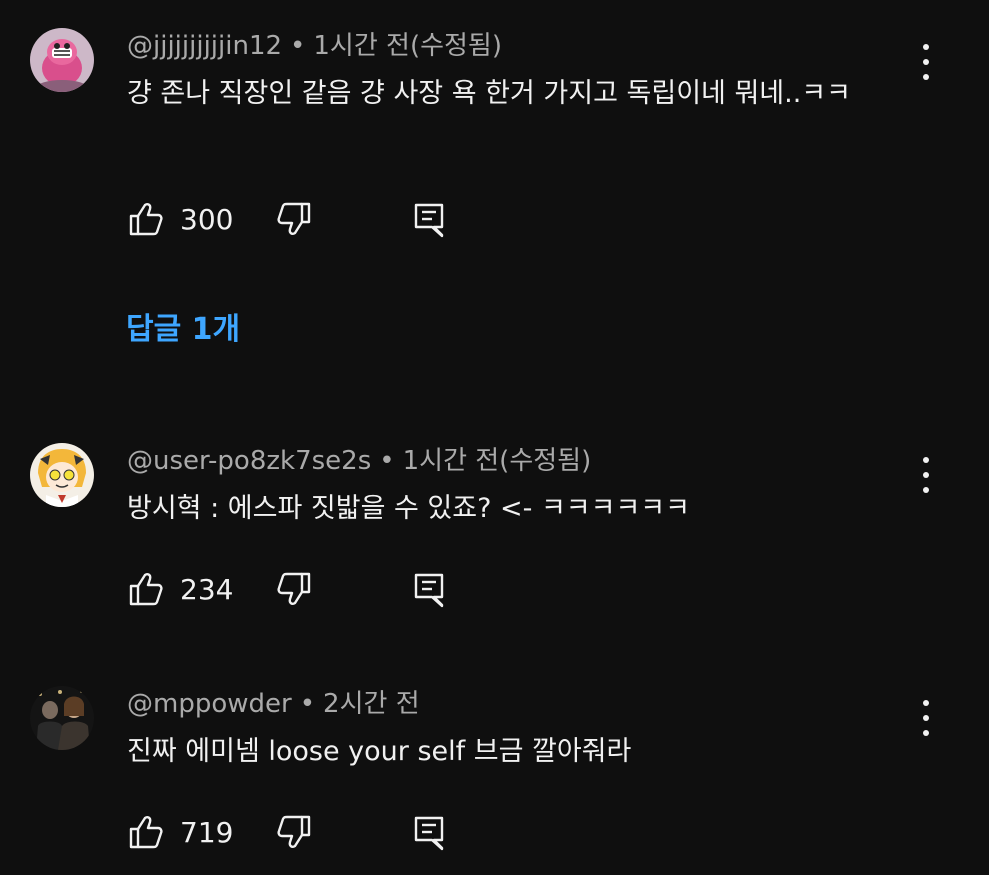  Describe the element at coordinates (207, 832) in the screenshot. I see `like-count: 719` at that location.